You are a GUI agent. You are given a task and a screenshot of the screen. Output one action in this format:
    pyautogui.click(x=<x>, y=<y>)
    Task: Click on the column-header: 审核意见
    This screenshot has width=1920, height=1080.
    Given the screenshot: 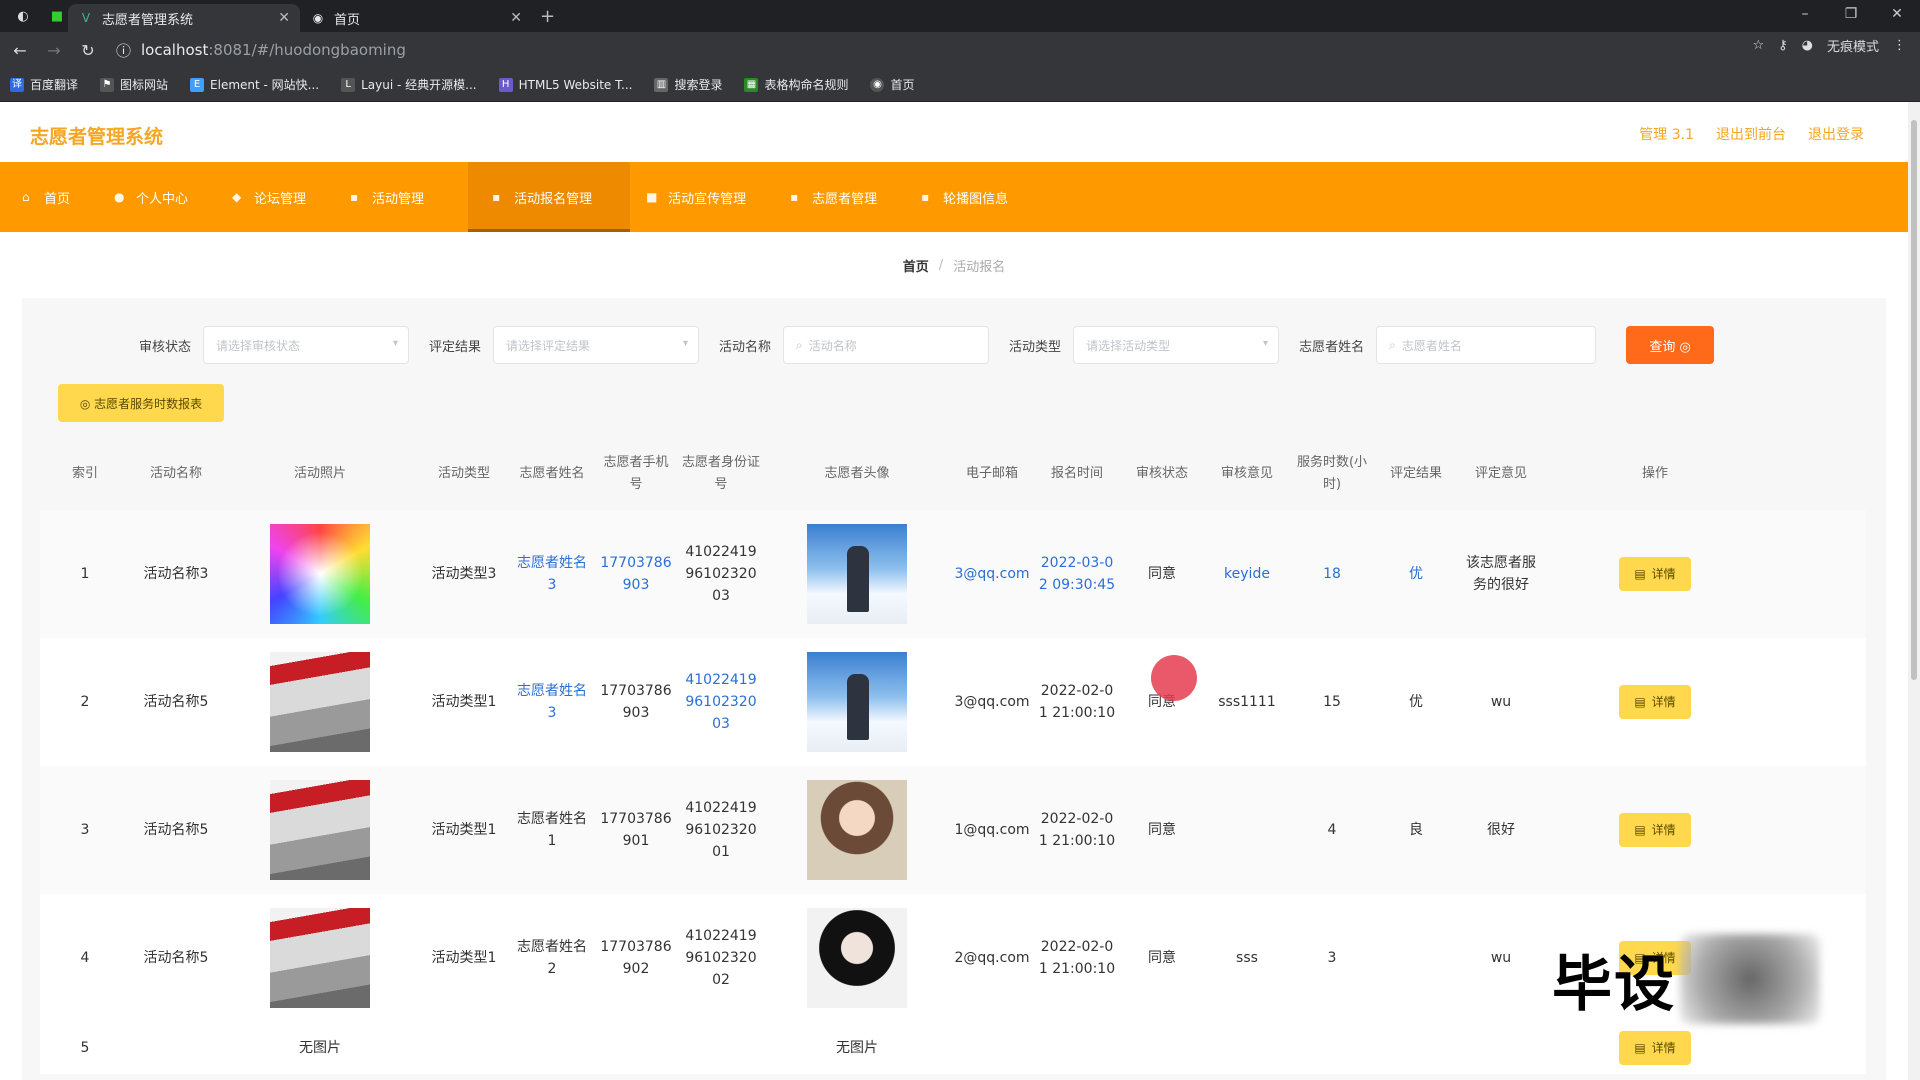 What is the action you would take?
    pyautogui.click(x=1246, y=473)
    